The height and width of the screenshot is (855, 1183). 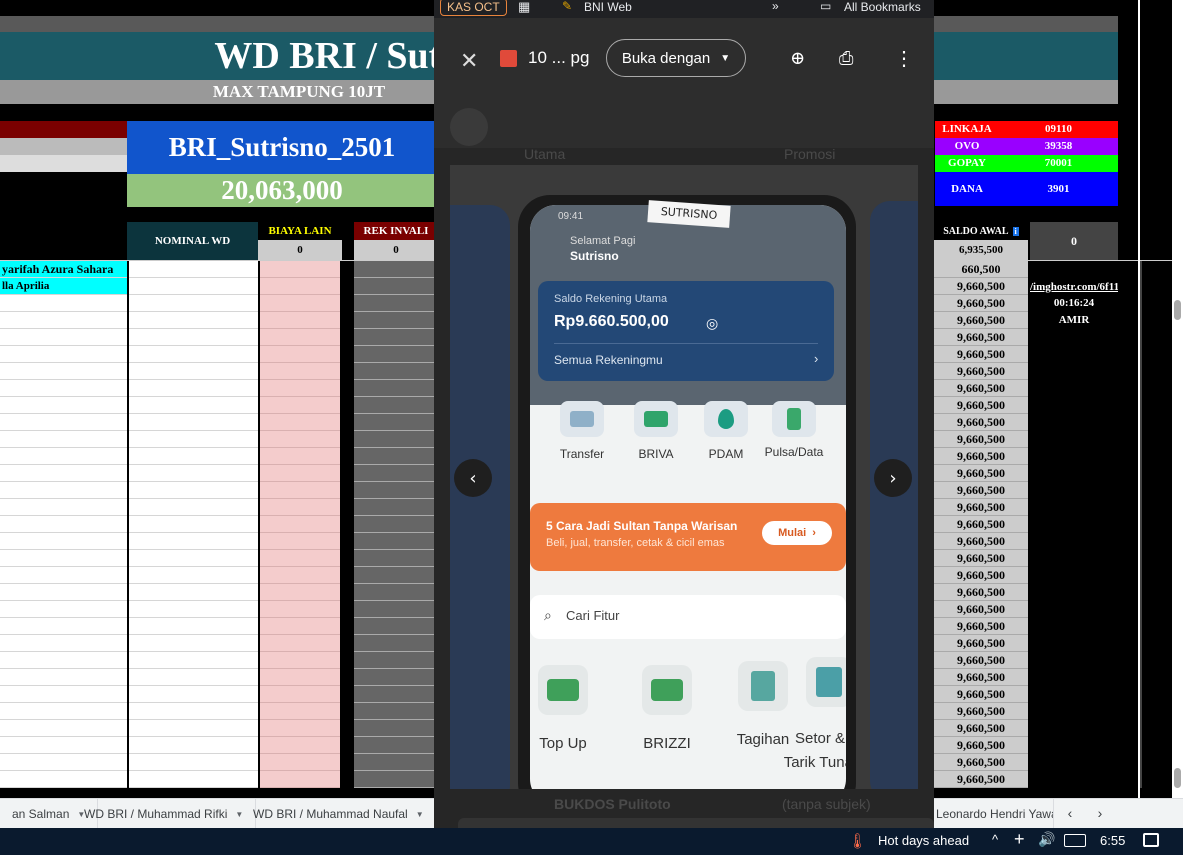 What do you see at coordinates (904, 58) in the screenshot?
I see `more-vert-icon: ⋮` at bounding box center [904, 58].